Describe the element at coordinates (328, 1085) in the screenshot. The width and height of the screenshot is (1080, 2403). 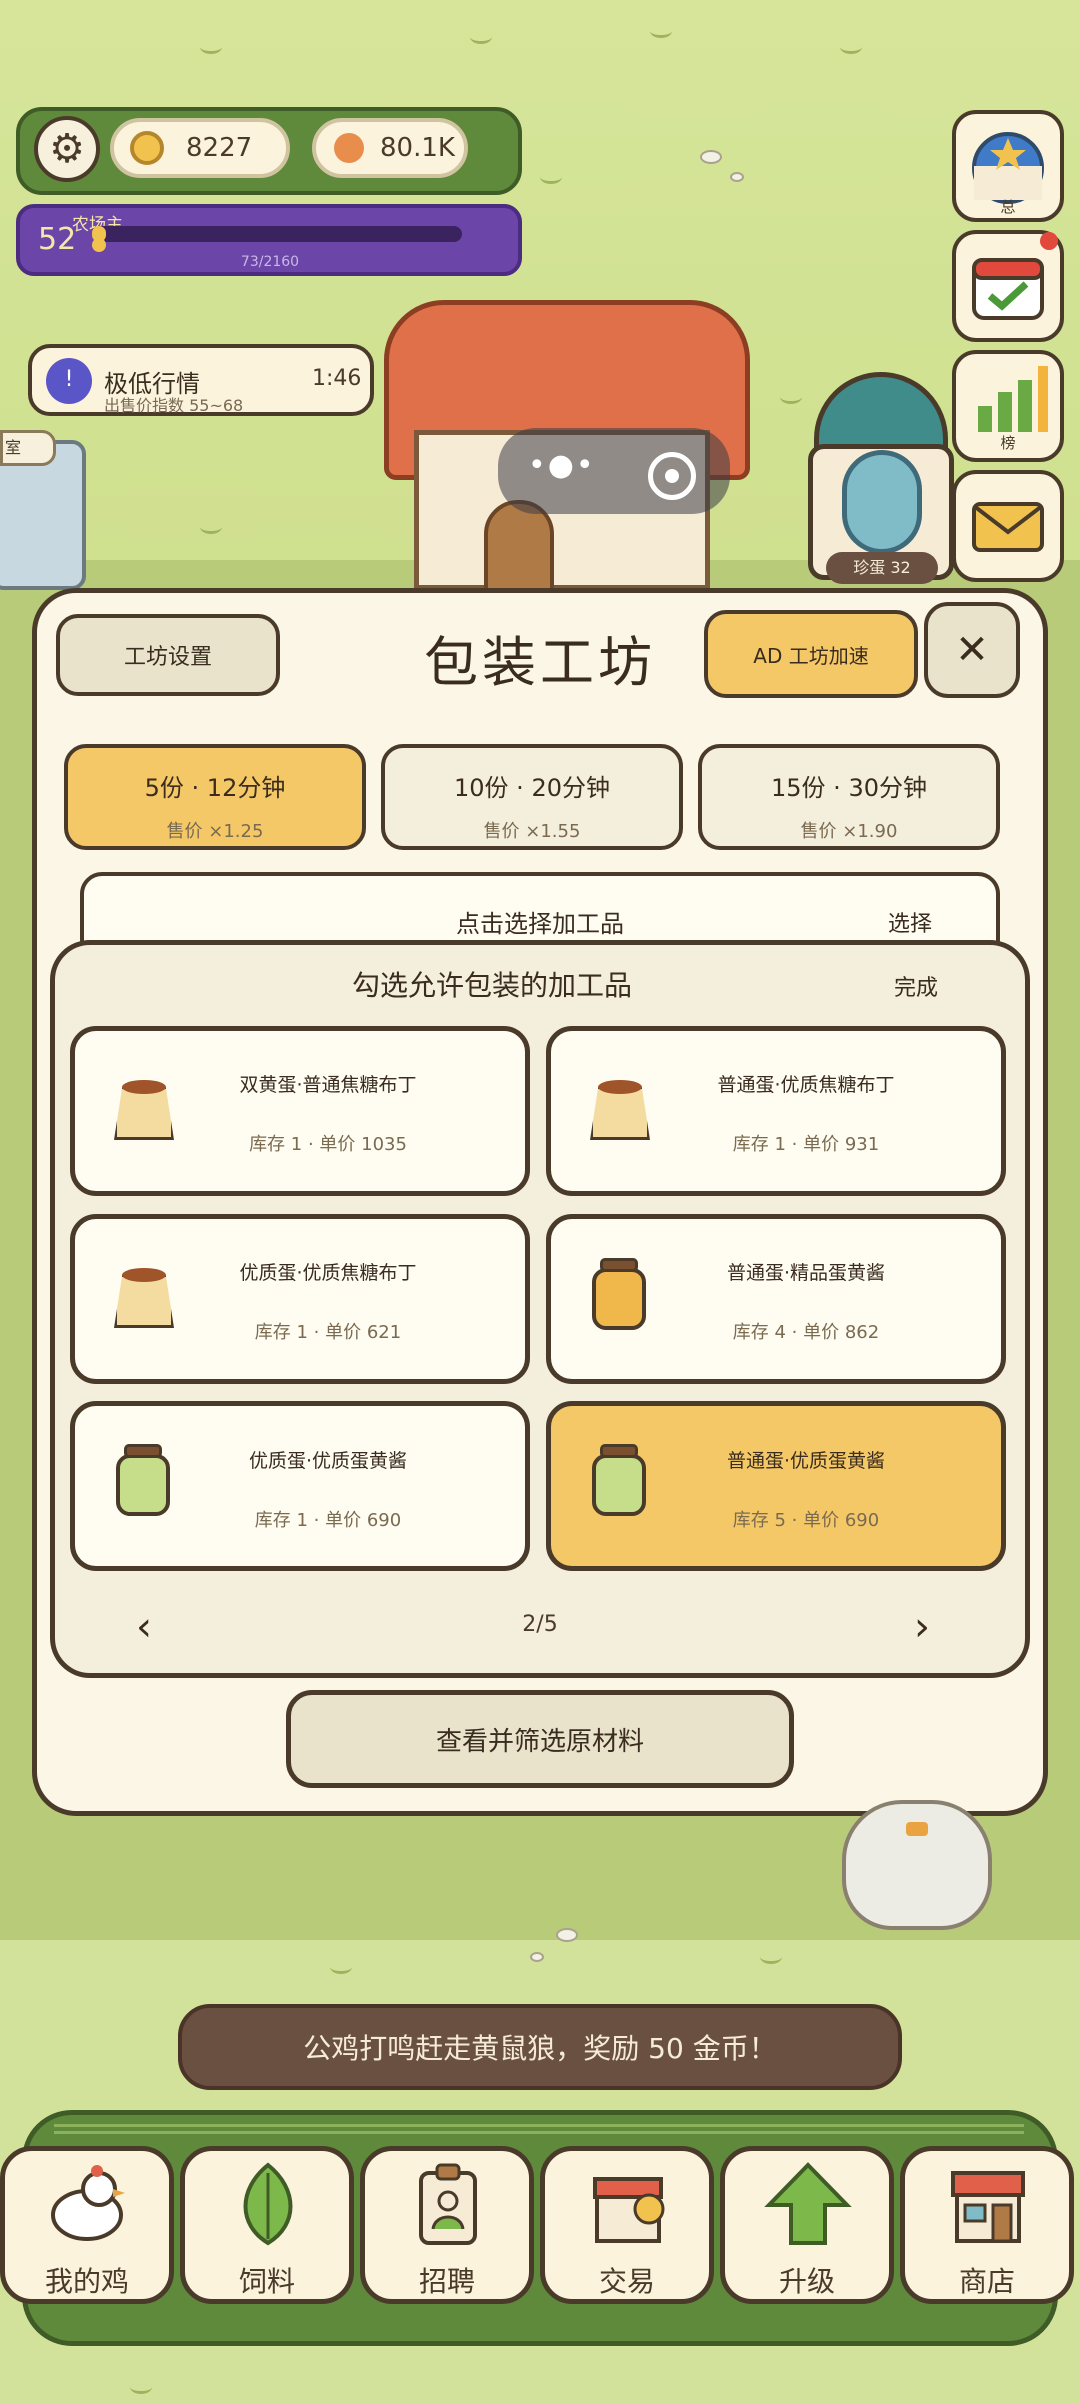
I see `product-name: 双黄蛋·普通焦糖布丁` at that location.